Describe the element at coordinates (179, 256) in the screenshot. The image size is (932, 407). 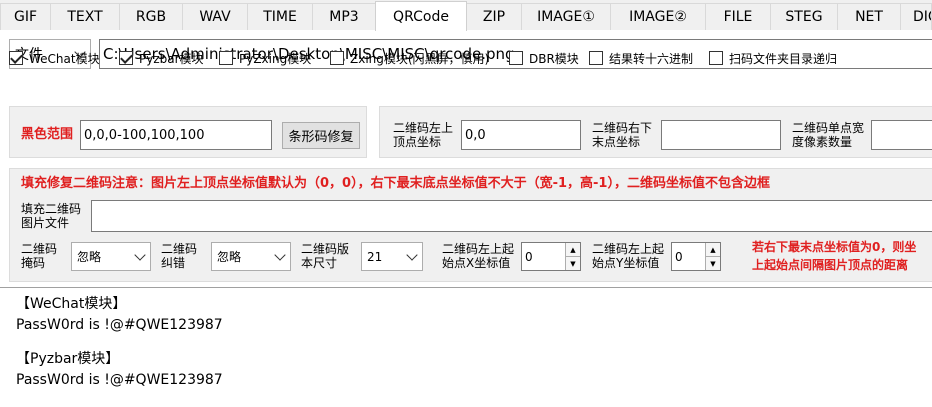
I see `ecc-label: 二维码 纠错` at that location.